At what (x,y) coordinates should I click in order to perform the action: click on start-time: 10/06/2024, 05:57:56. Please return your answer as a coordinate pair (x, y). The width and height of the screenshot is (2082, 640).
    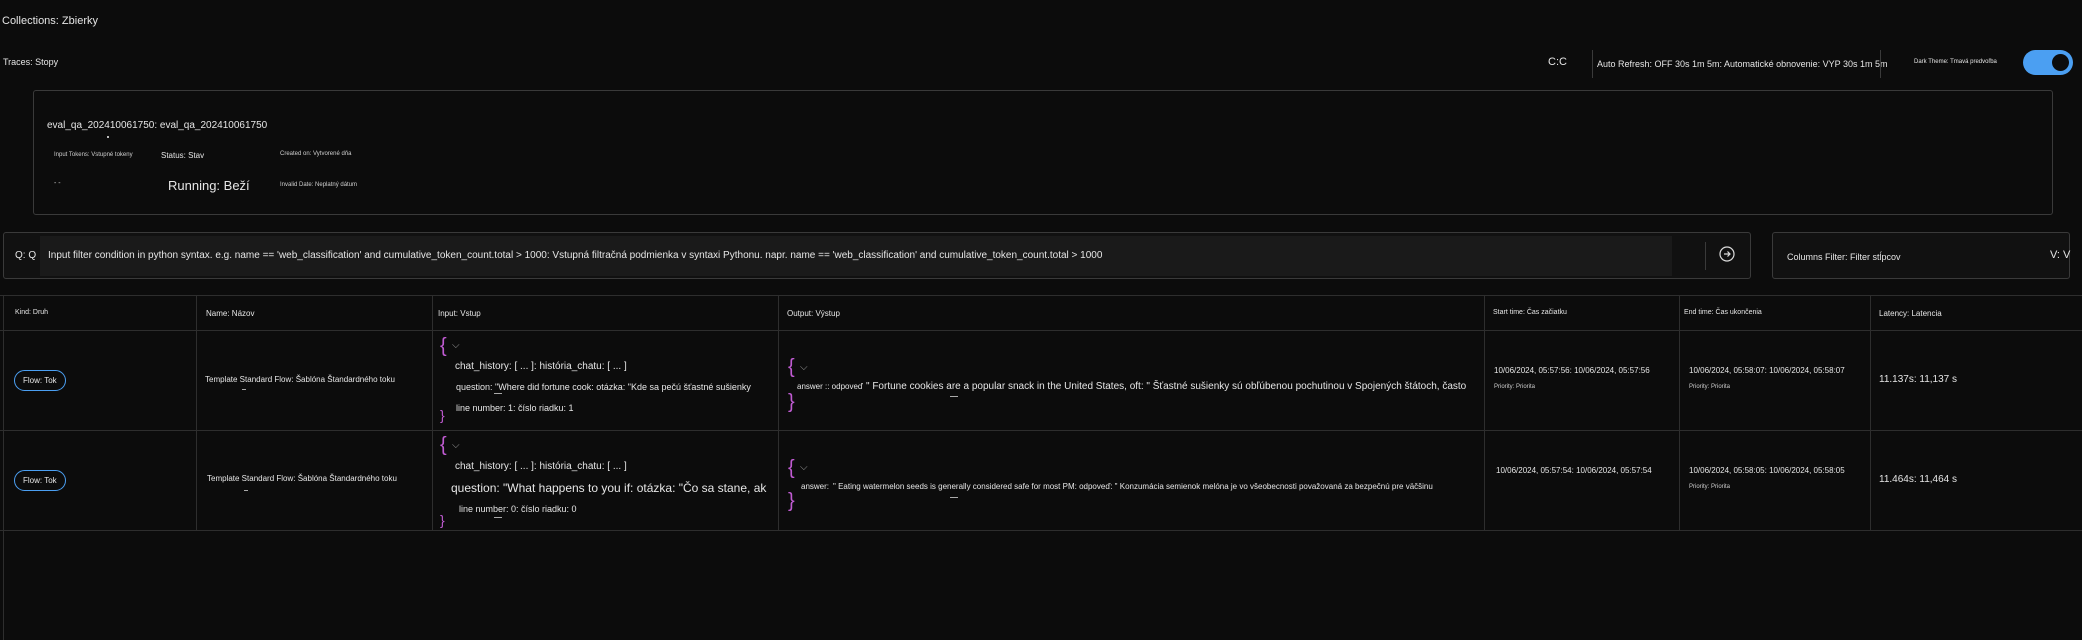
    Looking at the image, I should click on (1572, 370).